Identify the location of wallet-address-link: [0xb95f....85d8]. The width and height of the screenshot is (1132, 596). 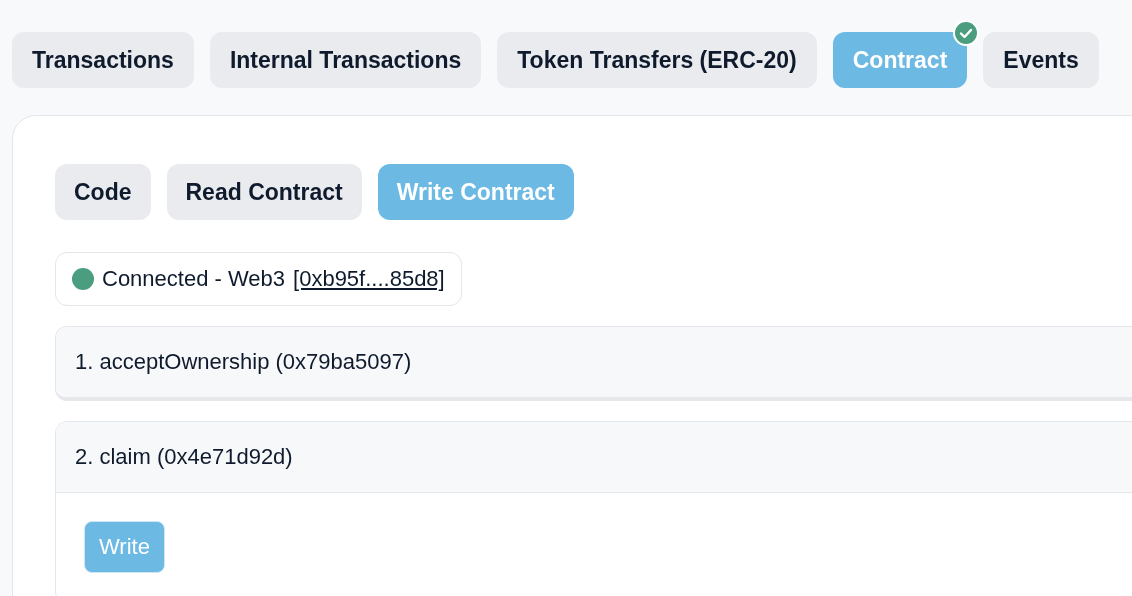
(369, 279).